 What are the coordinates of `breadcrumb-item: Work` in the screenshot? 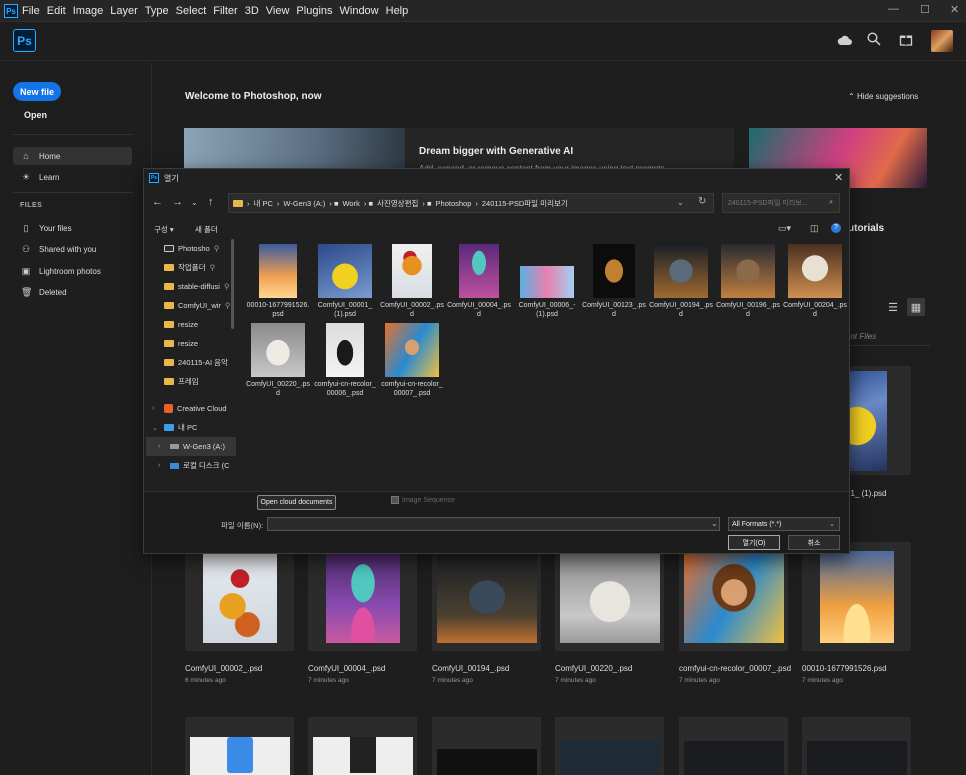 It's located at (350, 203).